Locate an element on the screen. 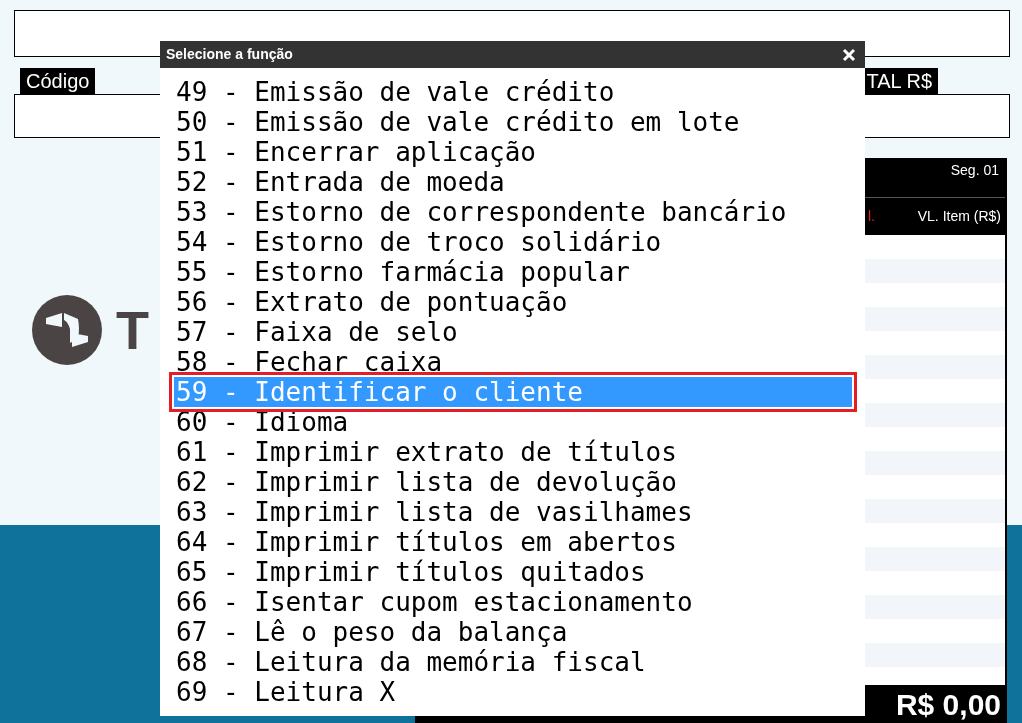 This screenshot has width=1022, height=723. function-item: 64 - Imprimir títulos em abertos is located at coordinates (513, 542).